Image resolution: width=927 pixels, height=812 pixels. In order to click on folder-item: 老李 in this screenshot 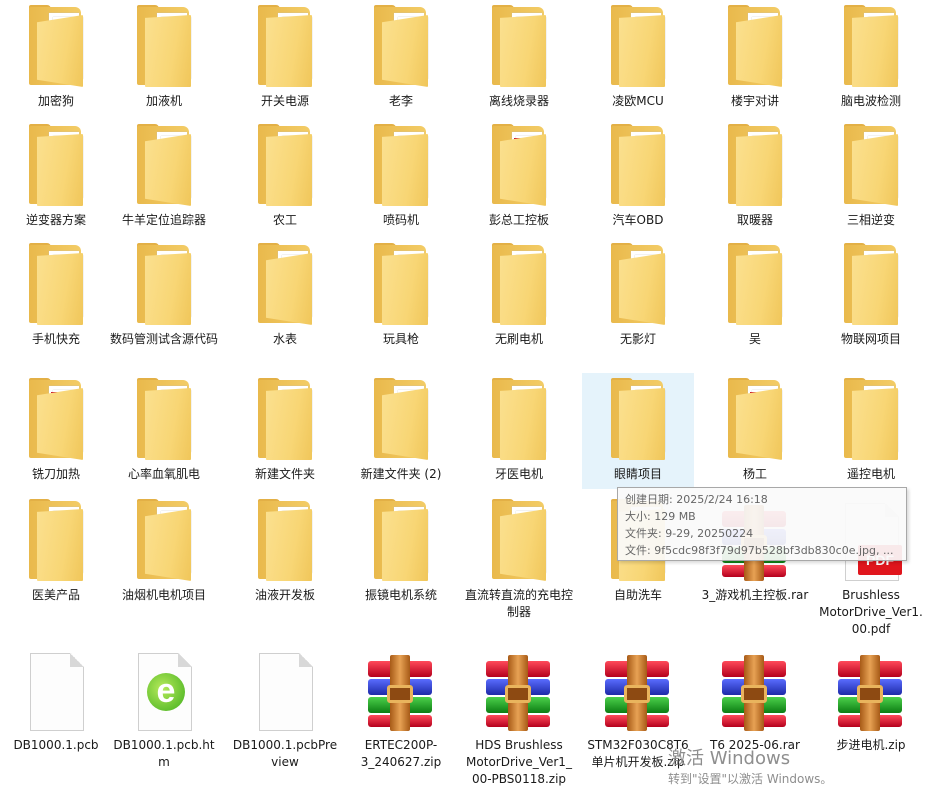, I will do `click(401, 58)`.